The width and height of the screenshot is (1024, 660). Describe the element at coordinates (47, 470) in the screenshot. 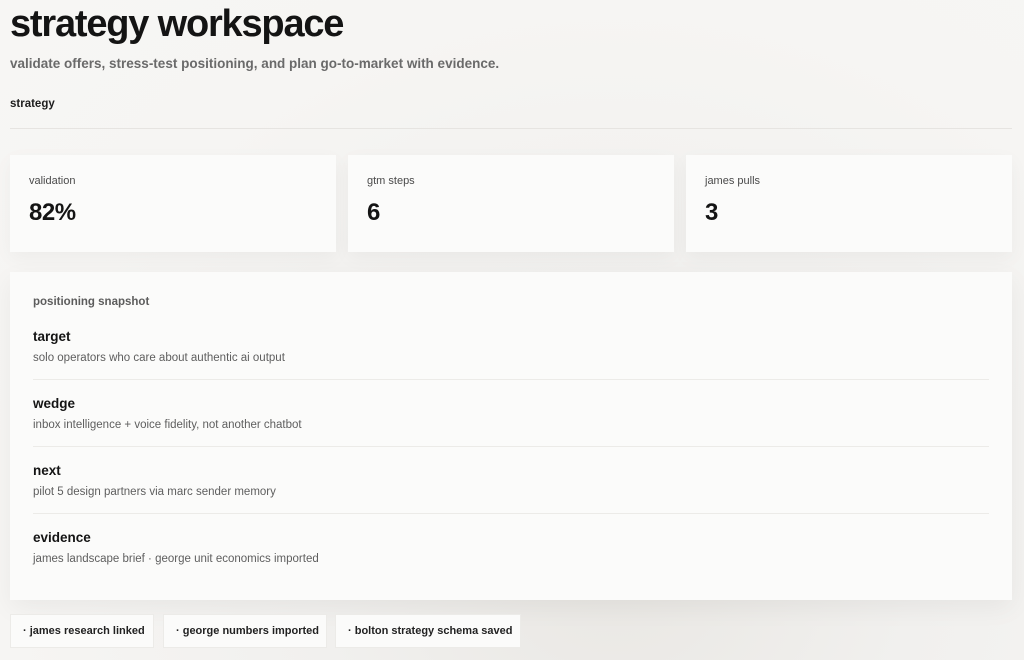

I see `row-title: next` at that location.